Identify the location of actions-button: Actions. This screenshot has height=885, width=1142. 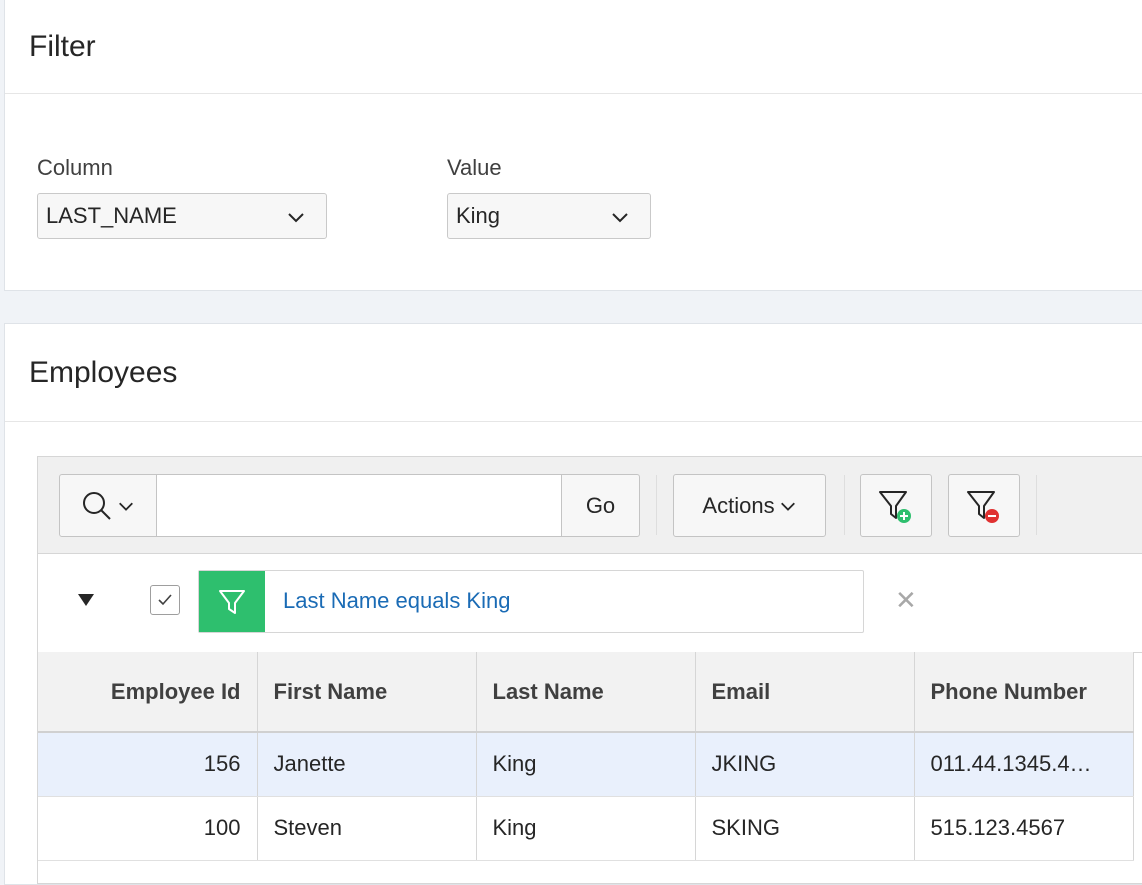
(749, 505).